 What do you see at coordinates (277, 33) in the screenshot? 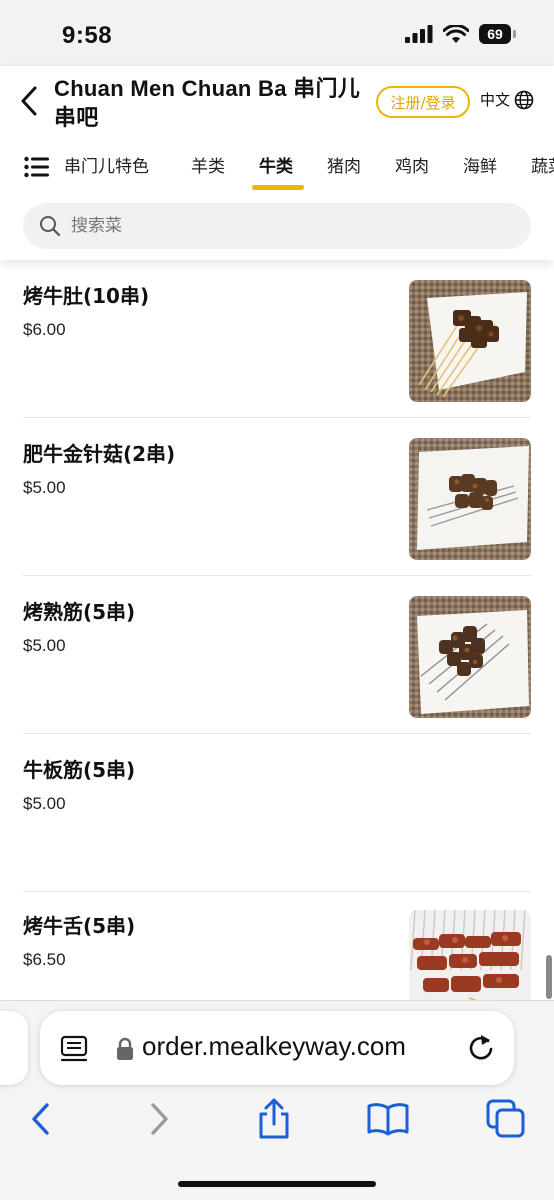
I see `status-bar: 9:58 69` at bounding box center [277, 33].